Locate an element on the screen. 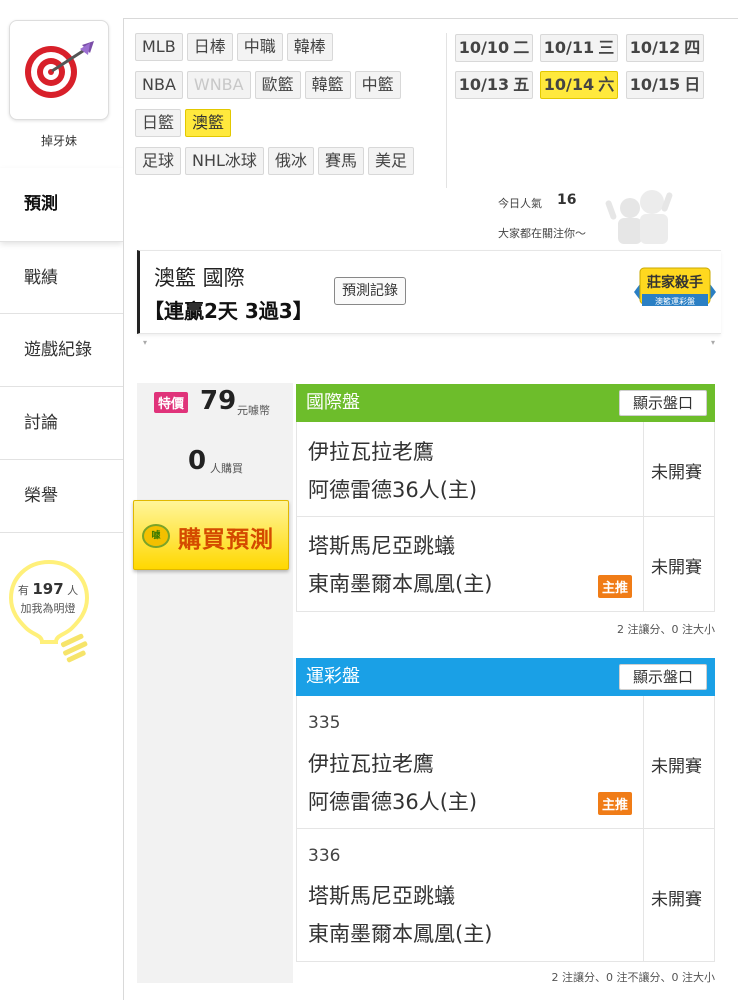  league-cba: 中籃 is located at coordinates (377, 85).